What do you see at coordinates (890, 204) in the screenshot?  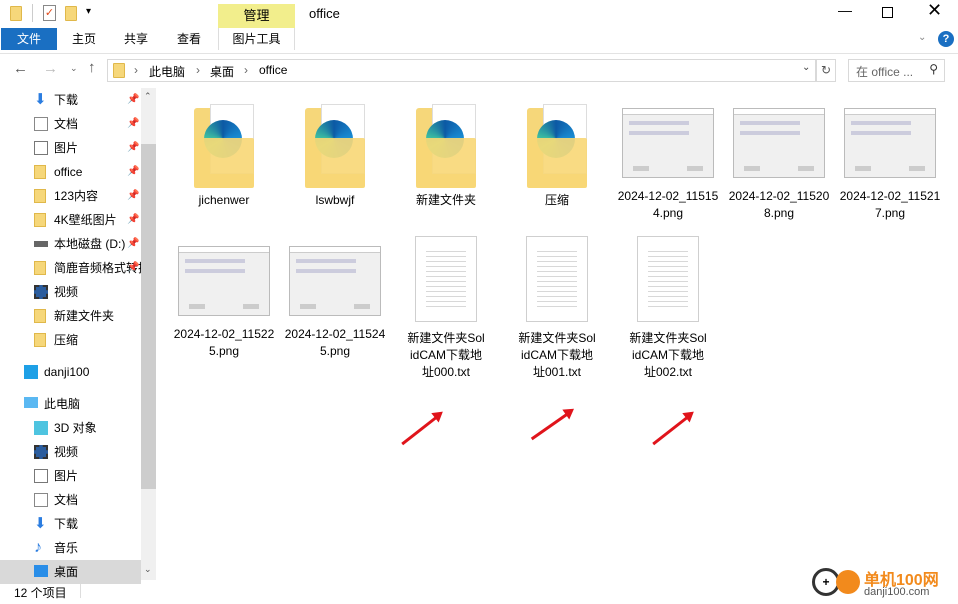 I see `file-name: 2024-12-02_115217.png` at bounding box center [890, 204].